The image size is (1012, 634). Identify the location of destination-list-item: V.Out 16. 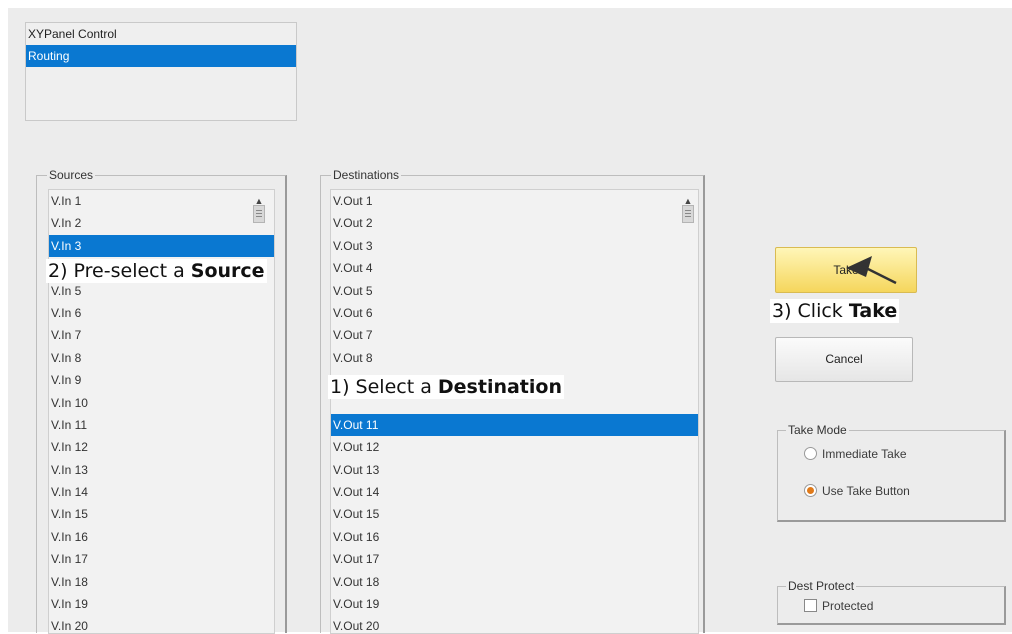
(514, 537).